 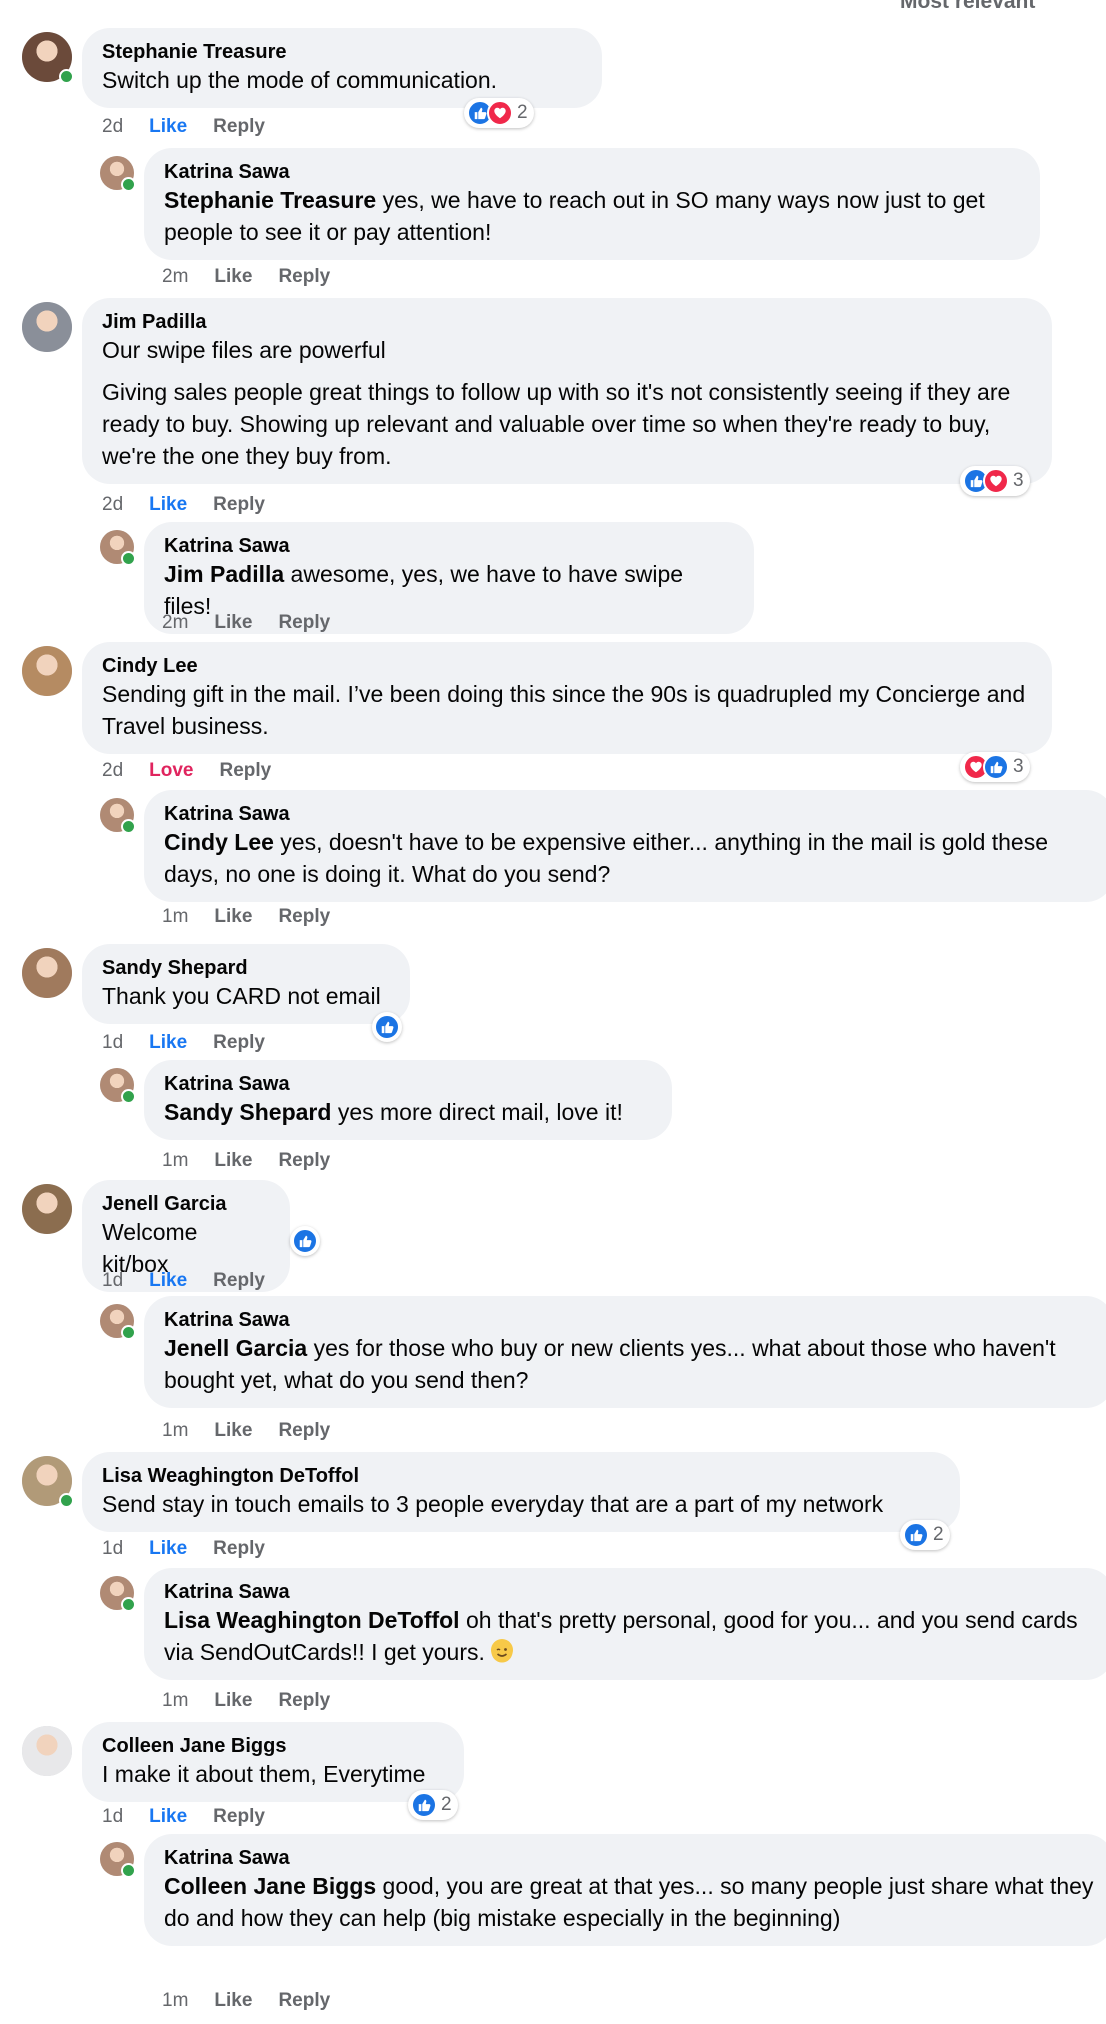 What do you see at coordinates (246, 968) in the screenshot?
I see `commenter-name: Sandy Shepard` at bounding box center [246, 968].